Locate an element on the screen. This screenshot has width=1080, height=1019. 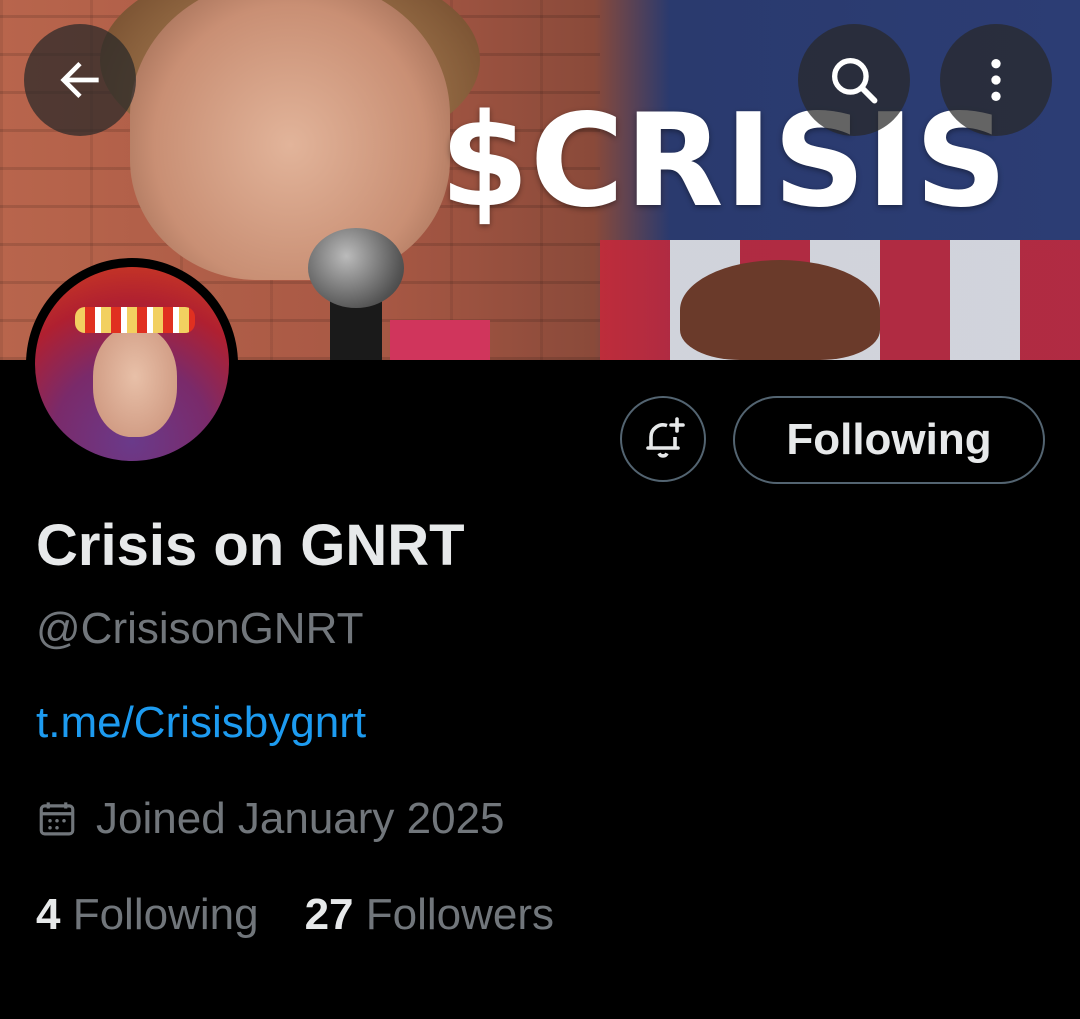
following-stat: 4 Following is located at coordinates (147, 915).